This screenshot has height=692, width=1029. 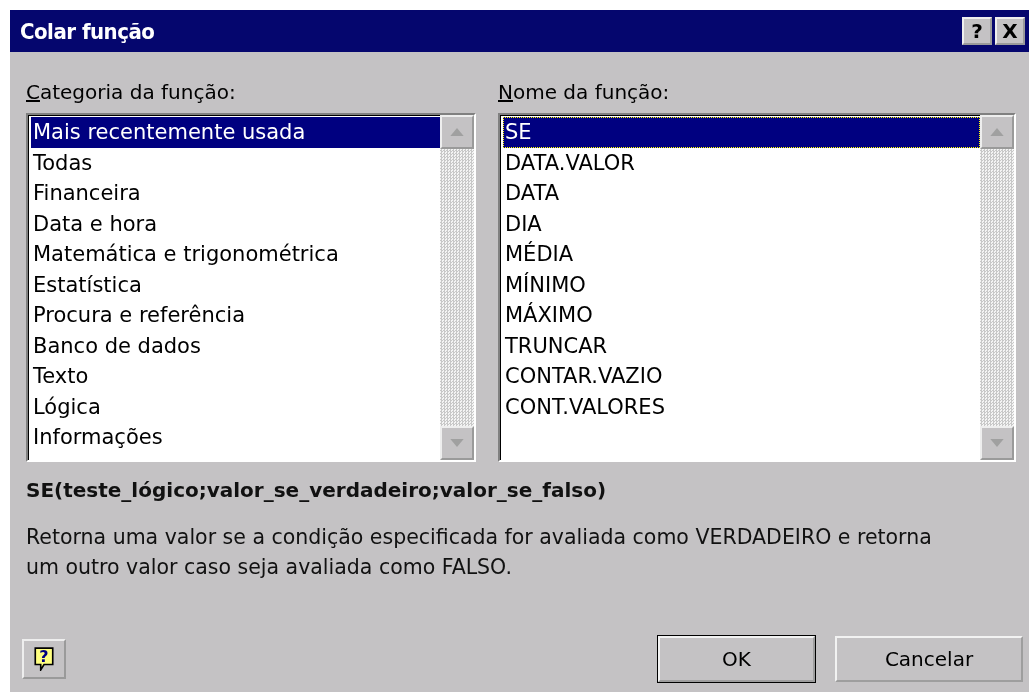 I want to click on list-item: CONT.VALORES, so click(x=741, y=406).